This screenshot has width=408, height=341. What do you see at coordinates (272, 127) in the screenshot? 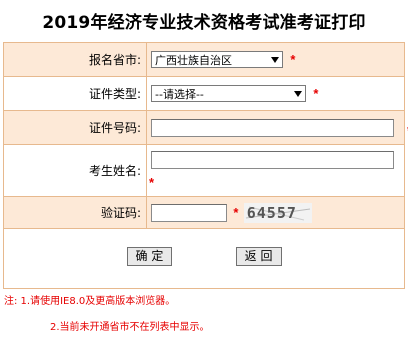
I see `id-number-input` at bounding box center [272, 127].